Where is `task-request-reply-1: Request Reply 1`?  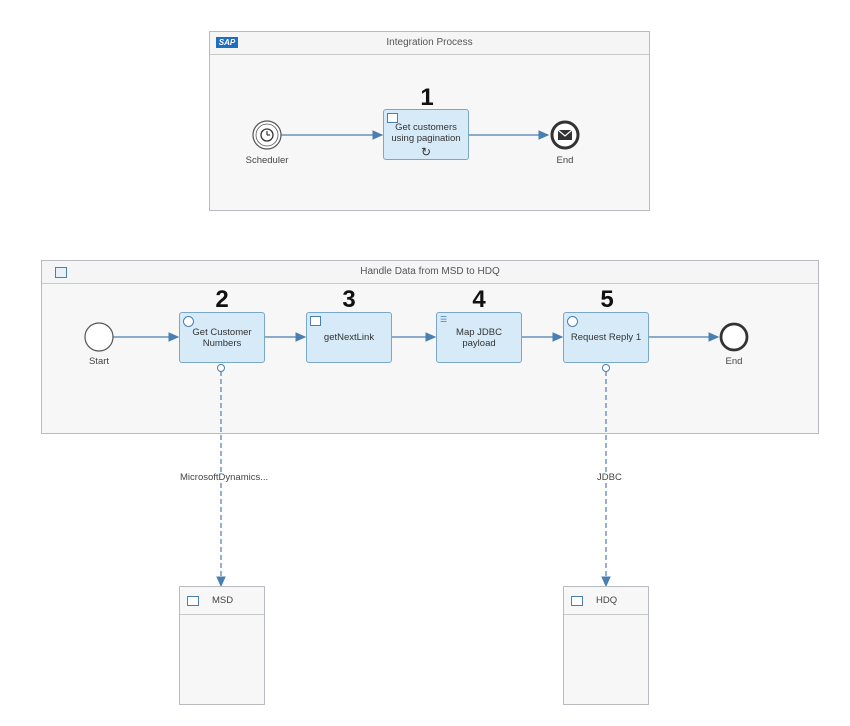
task-request-reply-1: Request Reply 1 is located at coordinates (606, 337).